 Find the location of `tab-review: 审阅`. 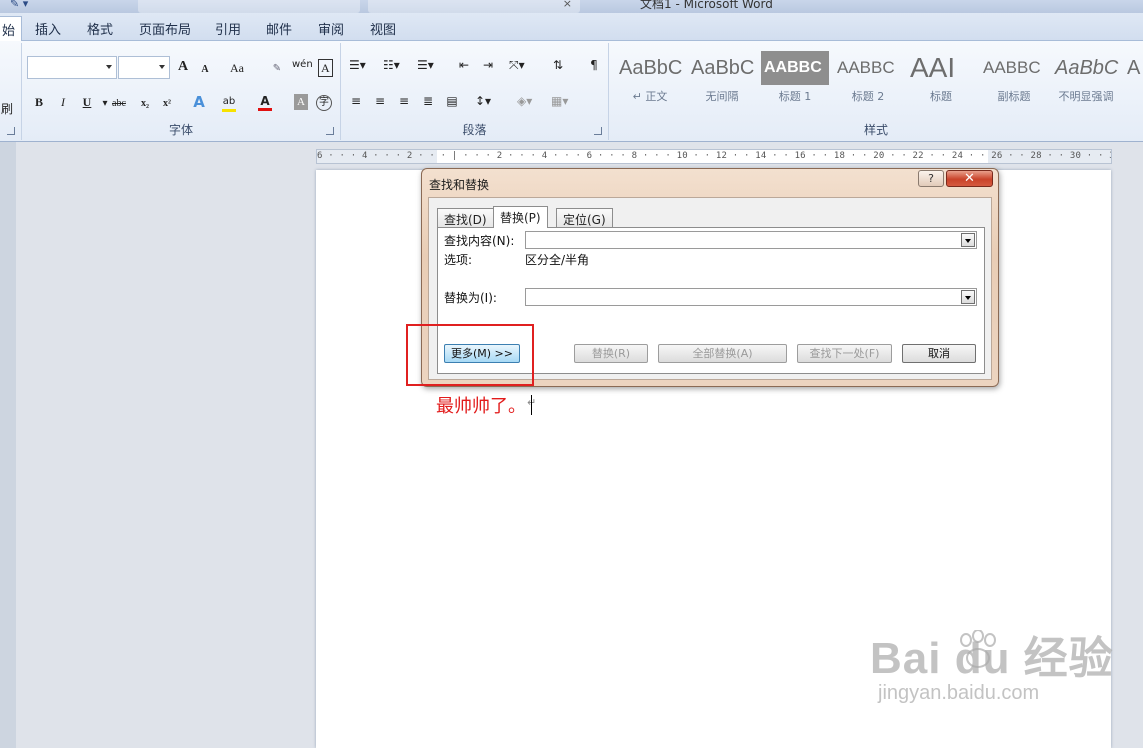

tab-review: 审阅 is located at coordinates (331, 28).